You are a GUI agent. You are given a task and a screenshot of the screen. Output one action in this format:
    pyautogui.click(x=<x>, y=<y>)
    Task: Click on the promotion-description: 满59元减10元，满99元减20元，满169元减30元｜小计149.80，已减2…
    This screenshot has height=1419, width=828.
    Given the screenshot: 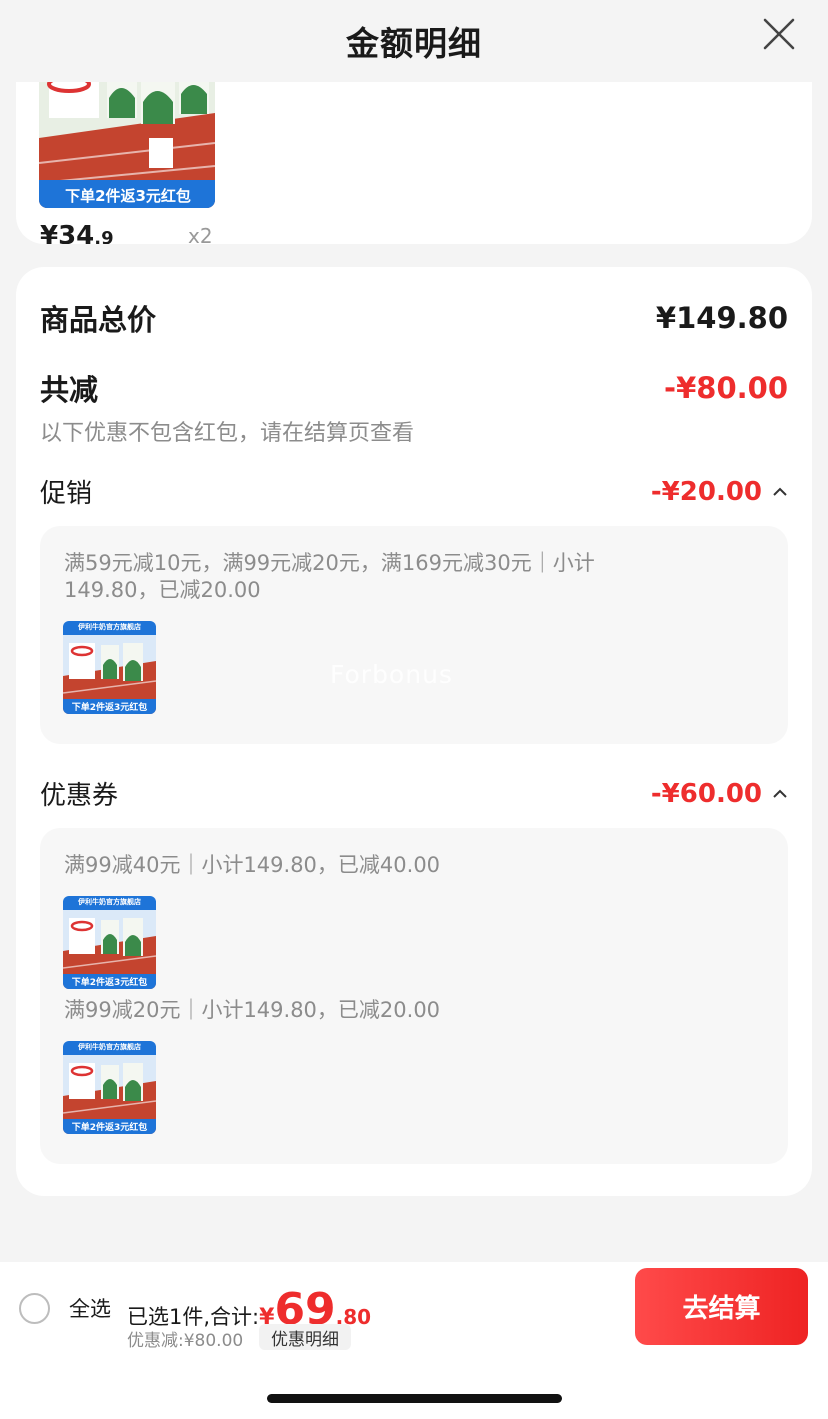 What is the action you would take?
    pyautogui.click(x=329, y=576)
    